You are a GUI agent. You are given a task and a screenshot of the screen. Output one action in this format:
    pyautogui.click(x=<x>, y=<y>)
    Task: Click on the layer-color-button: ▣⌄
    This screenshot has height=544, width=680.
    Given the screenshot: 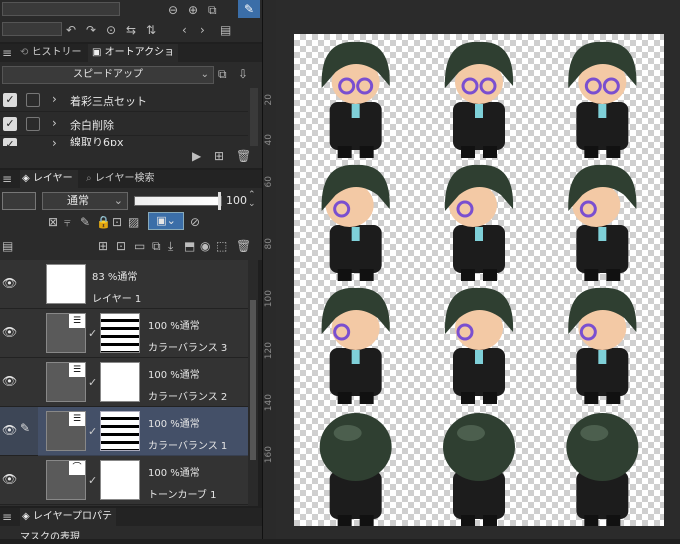 What is the action you would take?
    pyautogui.click(x=166, y=221)
    